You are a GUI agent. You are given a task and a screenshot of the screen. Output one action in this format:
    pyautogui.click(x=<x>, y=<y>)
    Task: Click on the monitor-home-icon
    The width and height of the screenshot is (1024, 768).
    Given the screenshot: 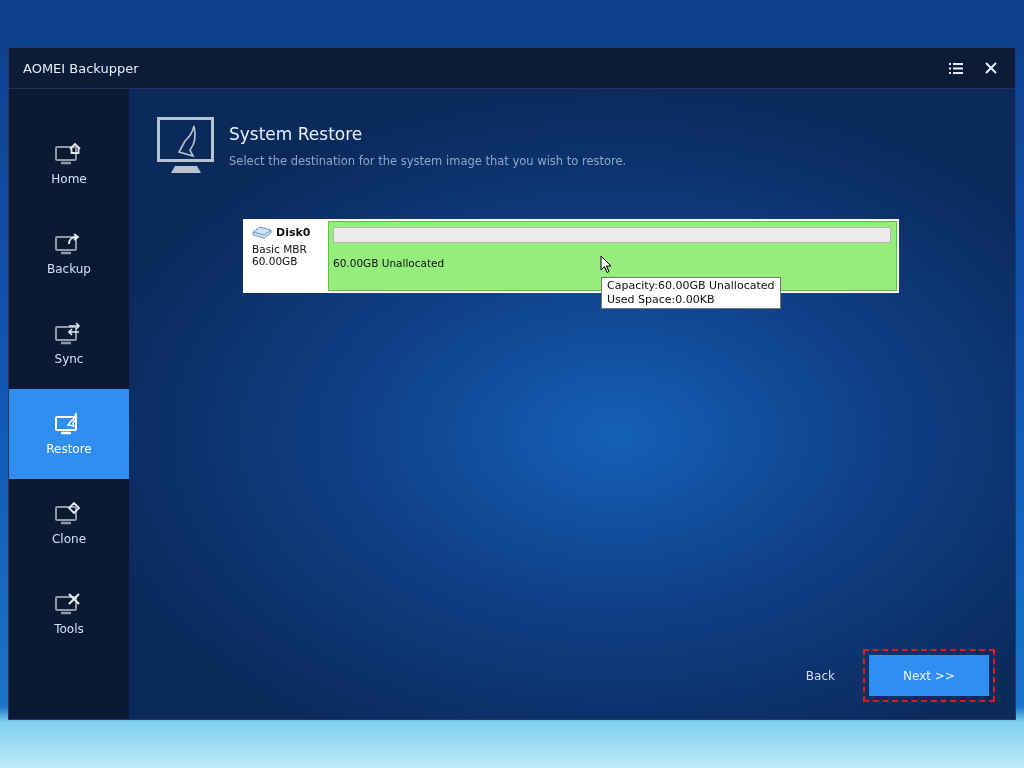 What is the action you would take?
    pyautogui.click(x=69, y=154)
    